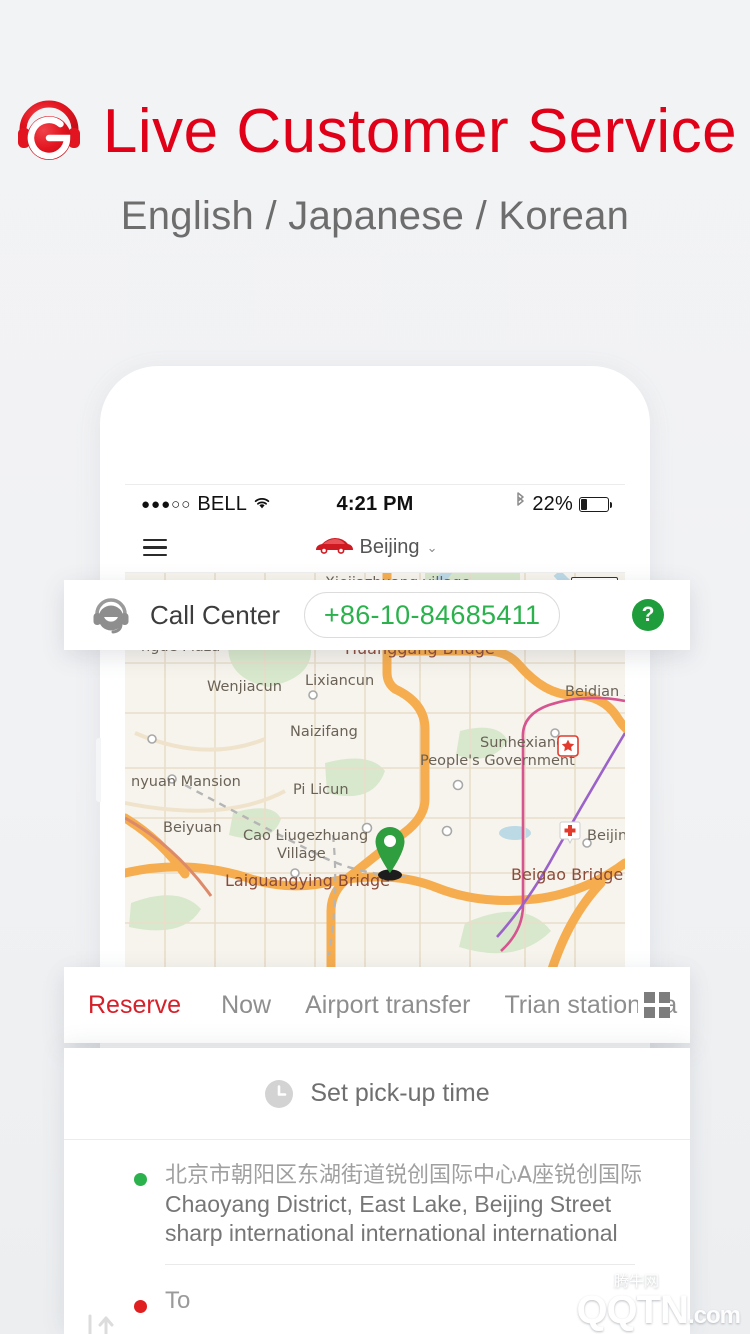  I want to click on map-label: Wenjiacun, so click(244, 687).